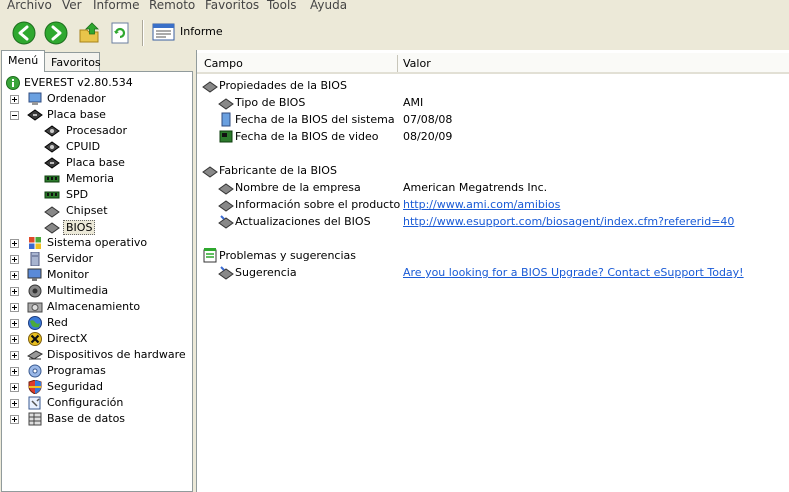  Describe the element at coordinates (35, 259) in the screenshot. I see `server-icon` at that location.